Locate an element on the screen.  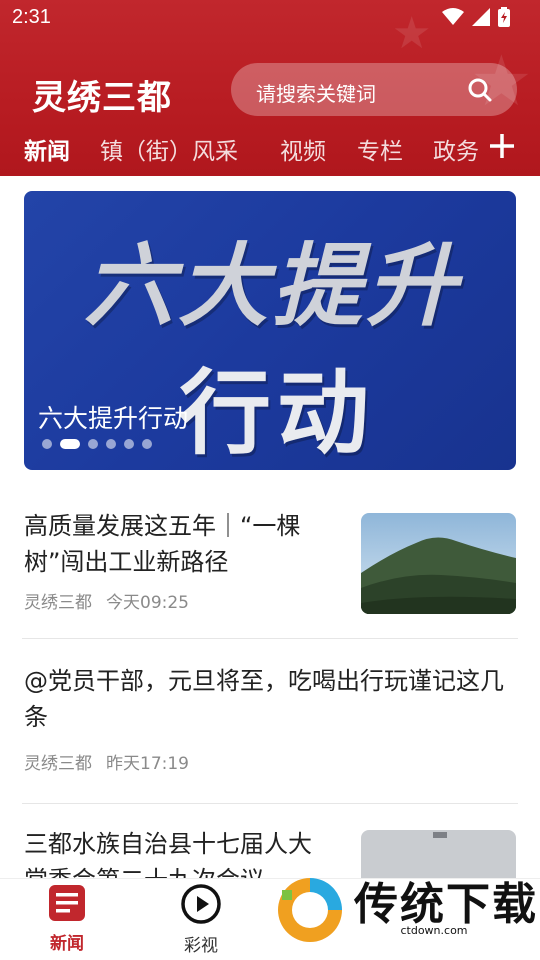
tab-video: 视频 is located at coordinates (303, 149).